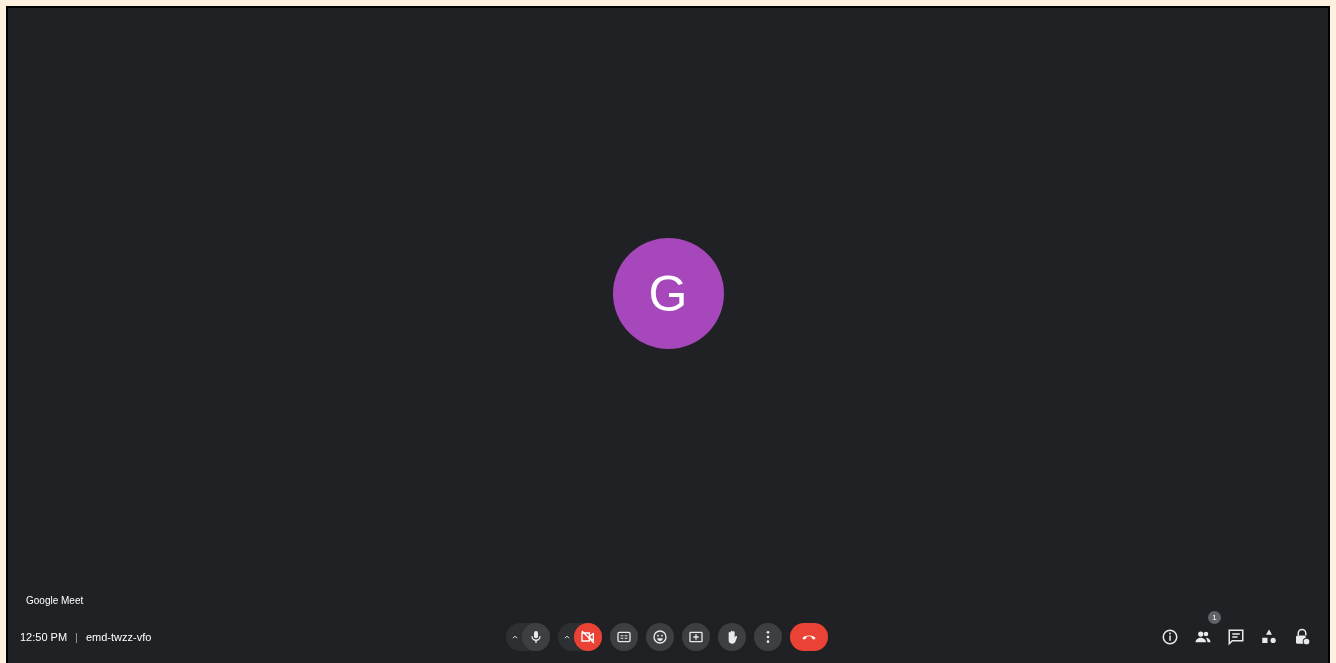 This screenshot has width=1336, height=663. What do you see at coordinates (44, 637) in the screenshot?
I see `clock-time: 12:50 PM` at bounding box center [44, 637].